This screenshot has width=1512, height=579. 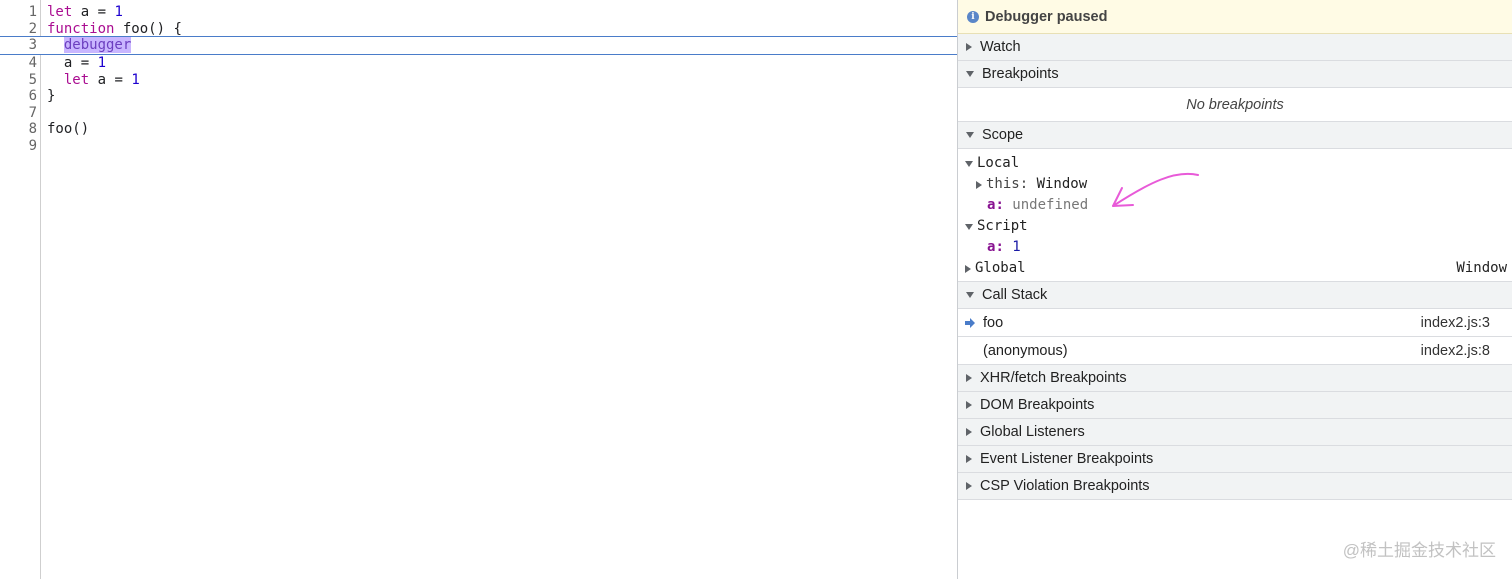 I want to click on watch-label: Watch, so click(x=1000, y=47).